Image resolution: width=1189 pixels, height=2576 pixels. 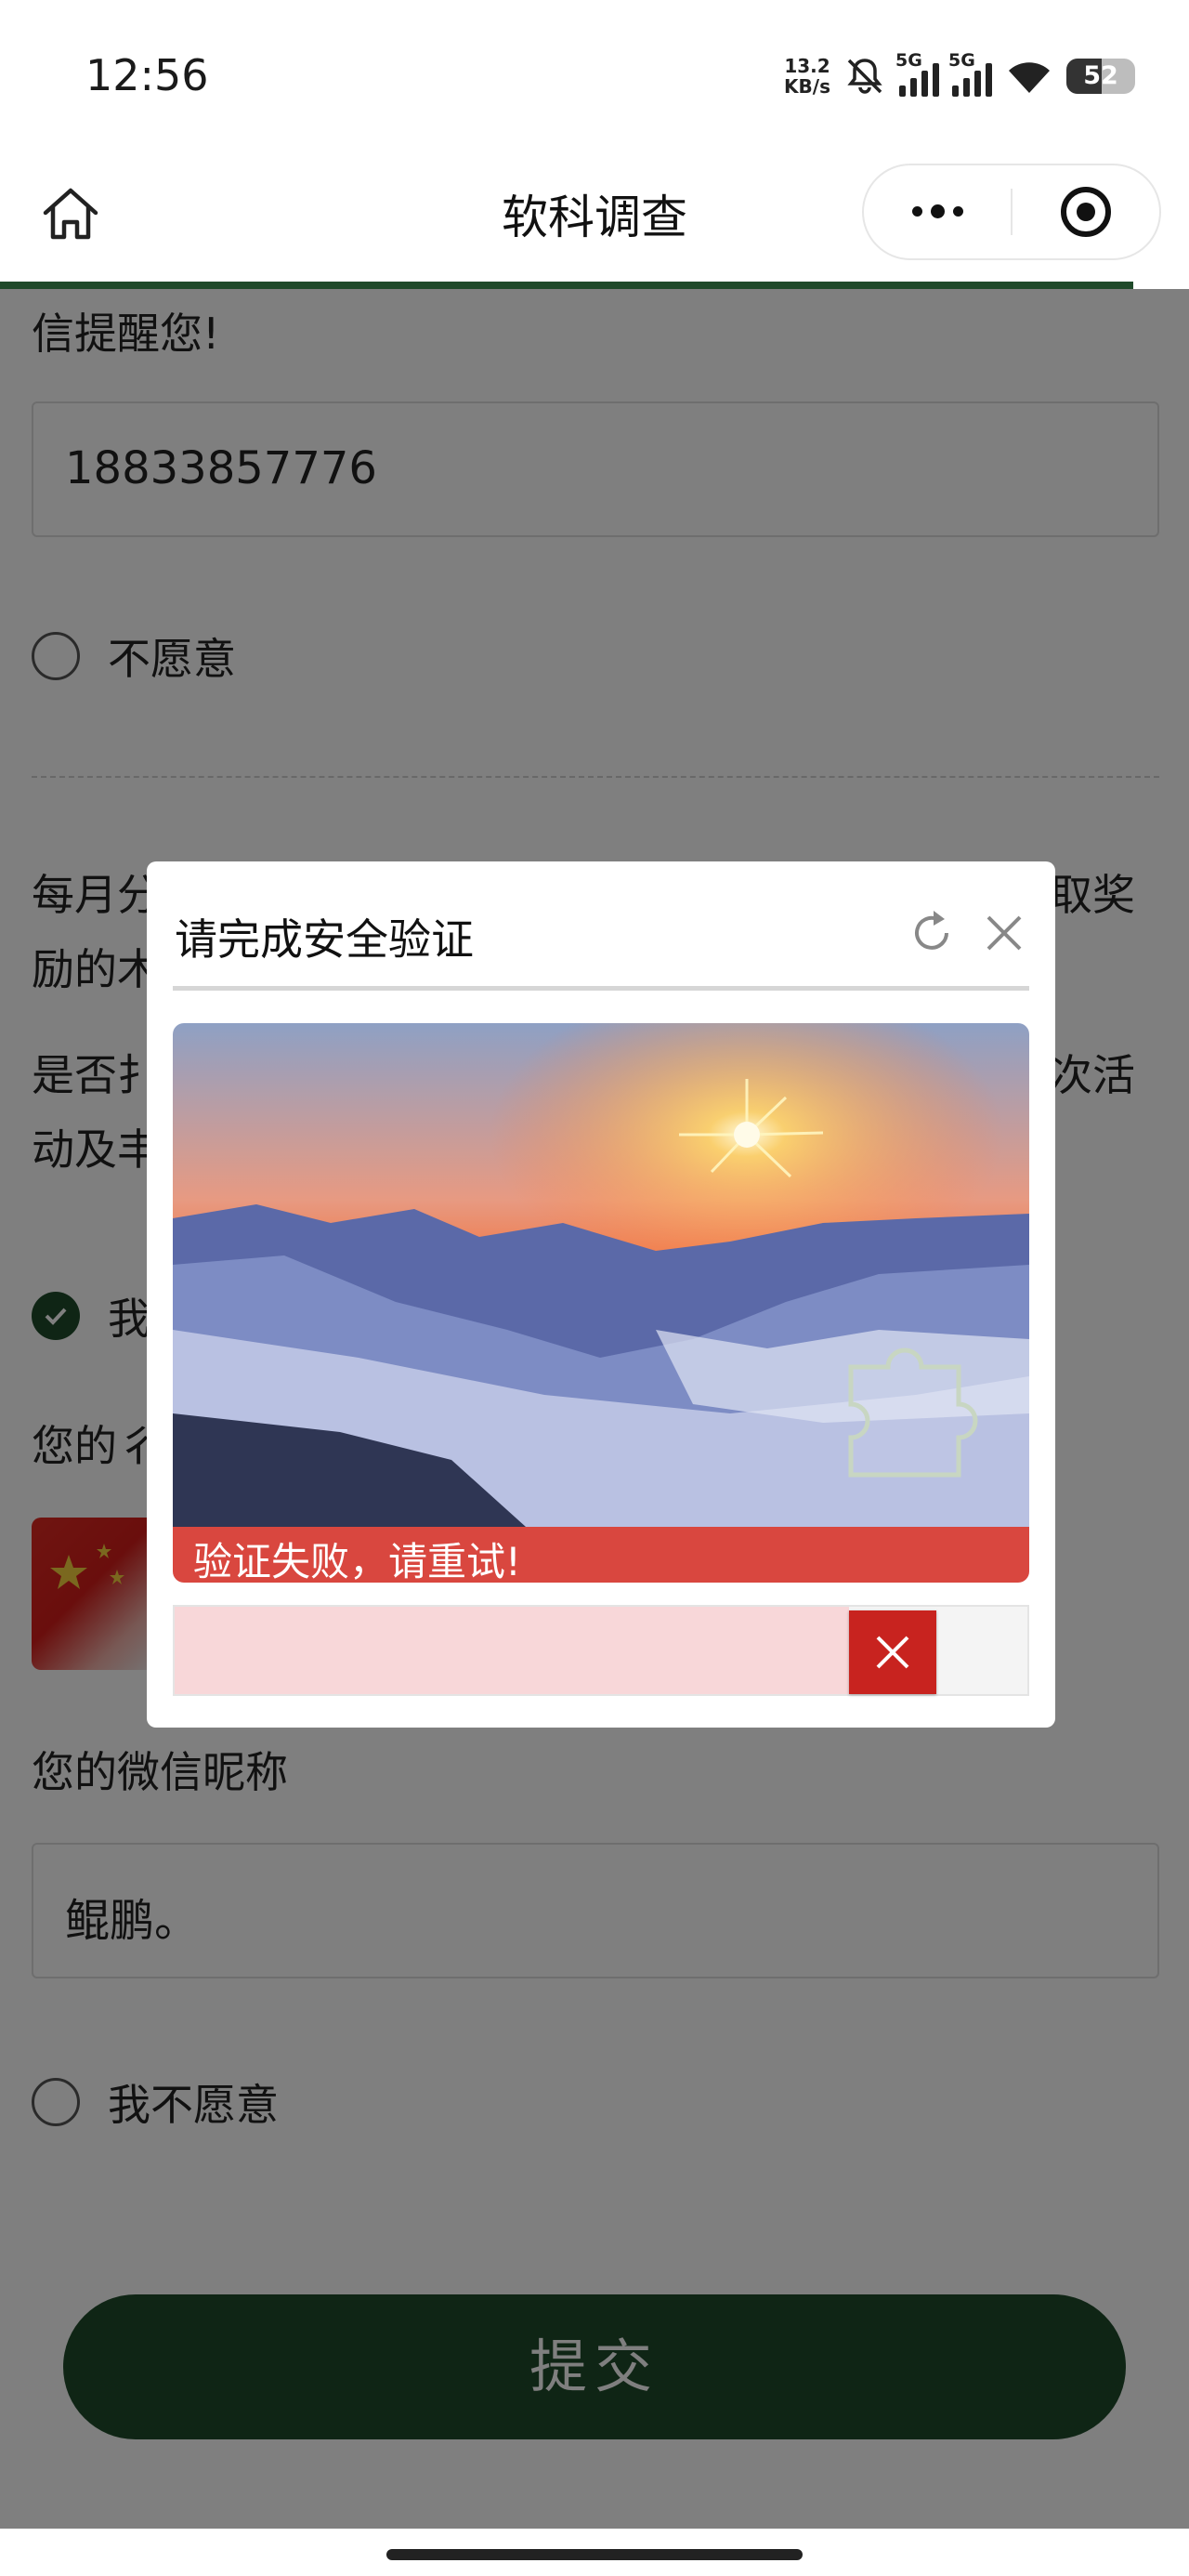 What do you see at coordinates (594, 2552) in the screenshot?
I see `home-indicator` at bounding box center [594, 2552].